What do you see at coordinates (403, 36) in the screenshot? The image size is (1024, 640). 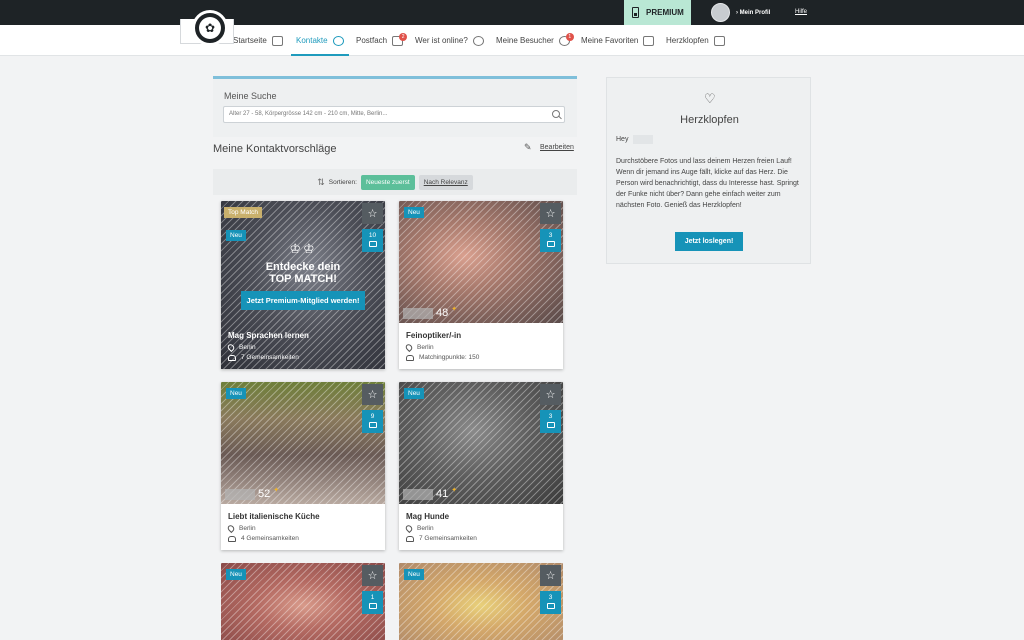 I see `unread-badge: 2` at bounding box center [403, 36].